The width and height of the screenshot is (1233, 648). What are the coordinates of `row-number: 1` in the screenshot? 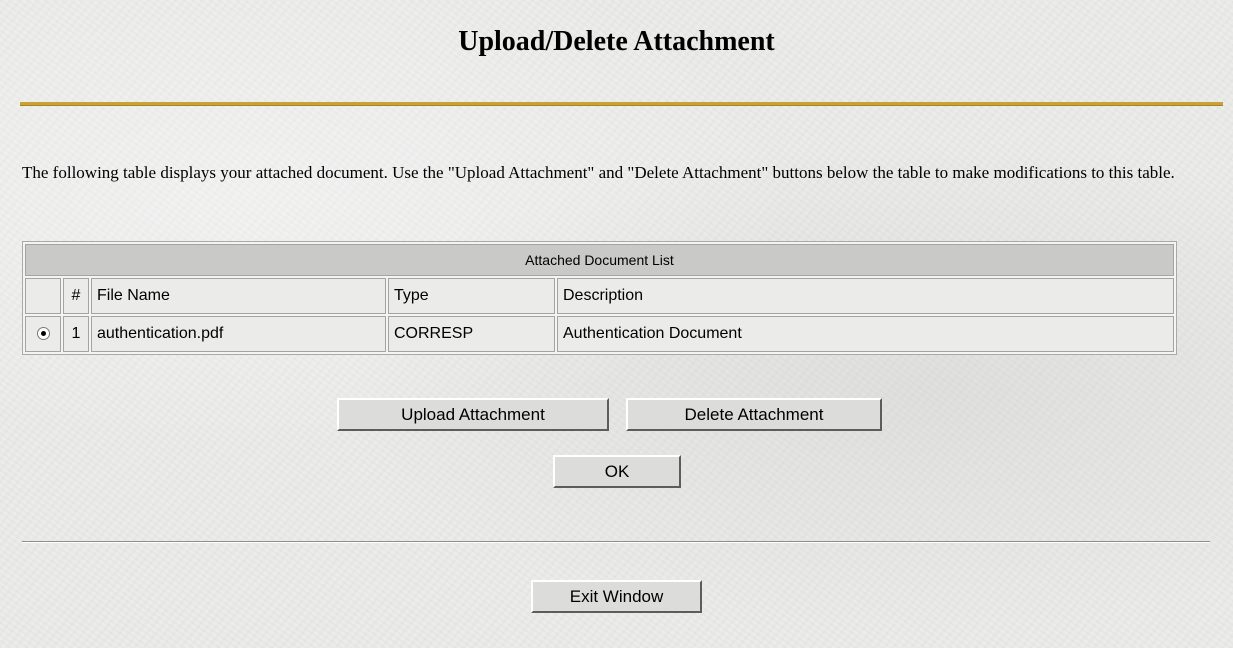 It's located at (76, 334).